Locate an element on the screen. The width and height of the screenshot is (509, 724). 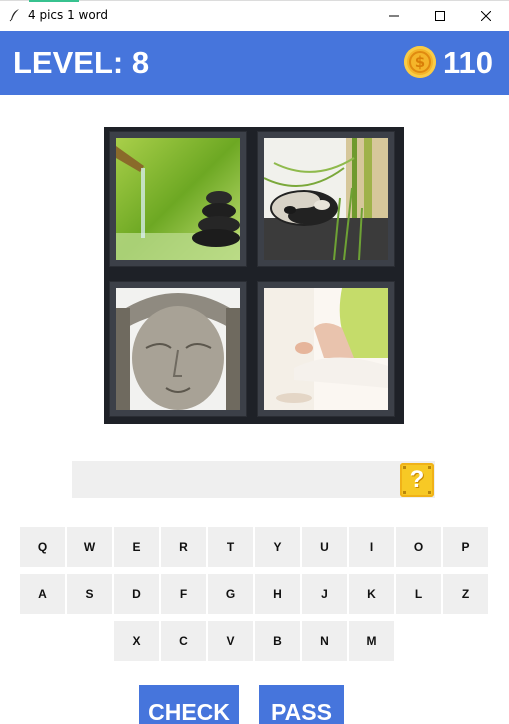
dollar-coin-icon: $ is located at coordinates (420, 62).